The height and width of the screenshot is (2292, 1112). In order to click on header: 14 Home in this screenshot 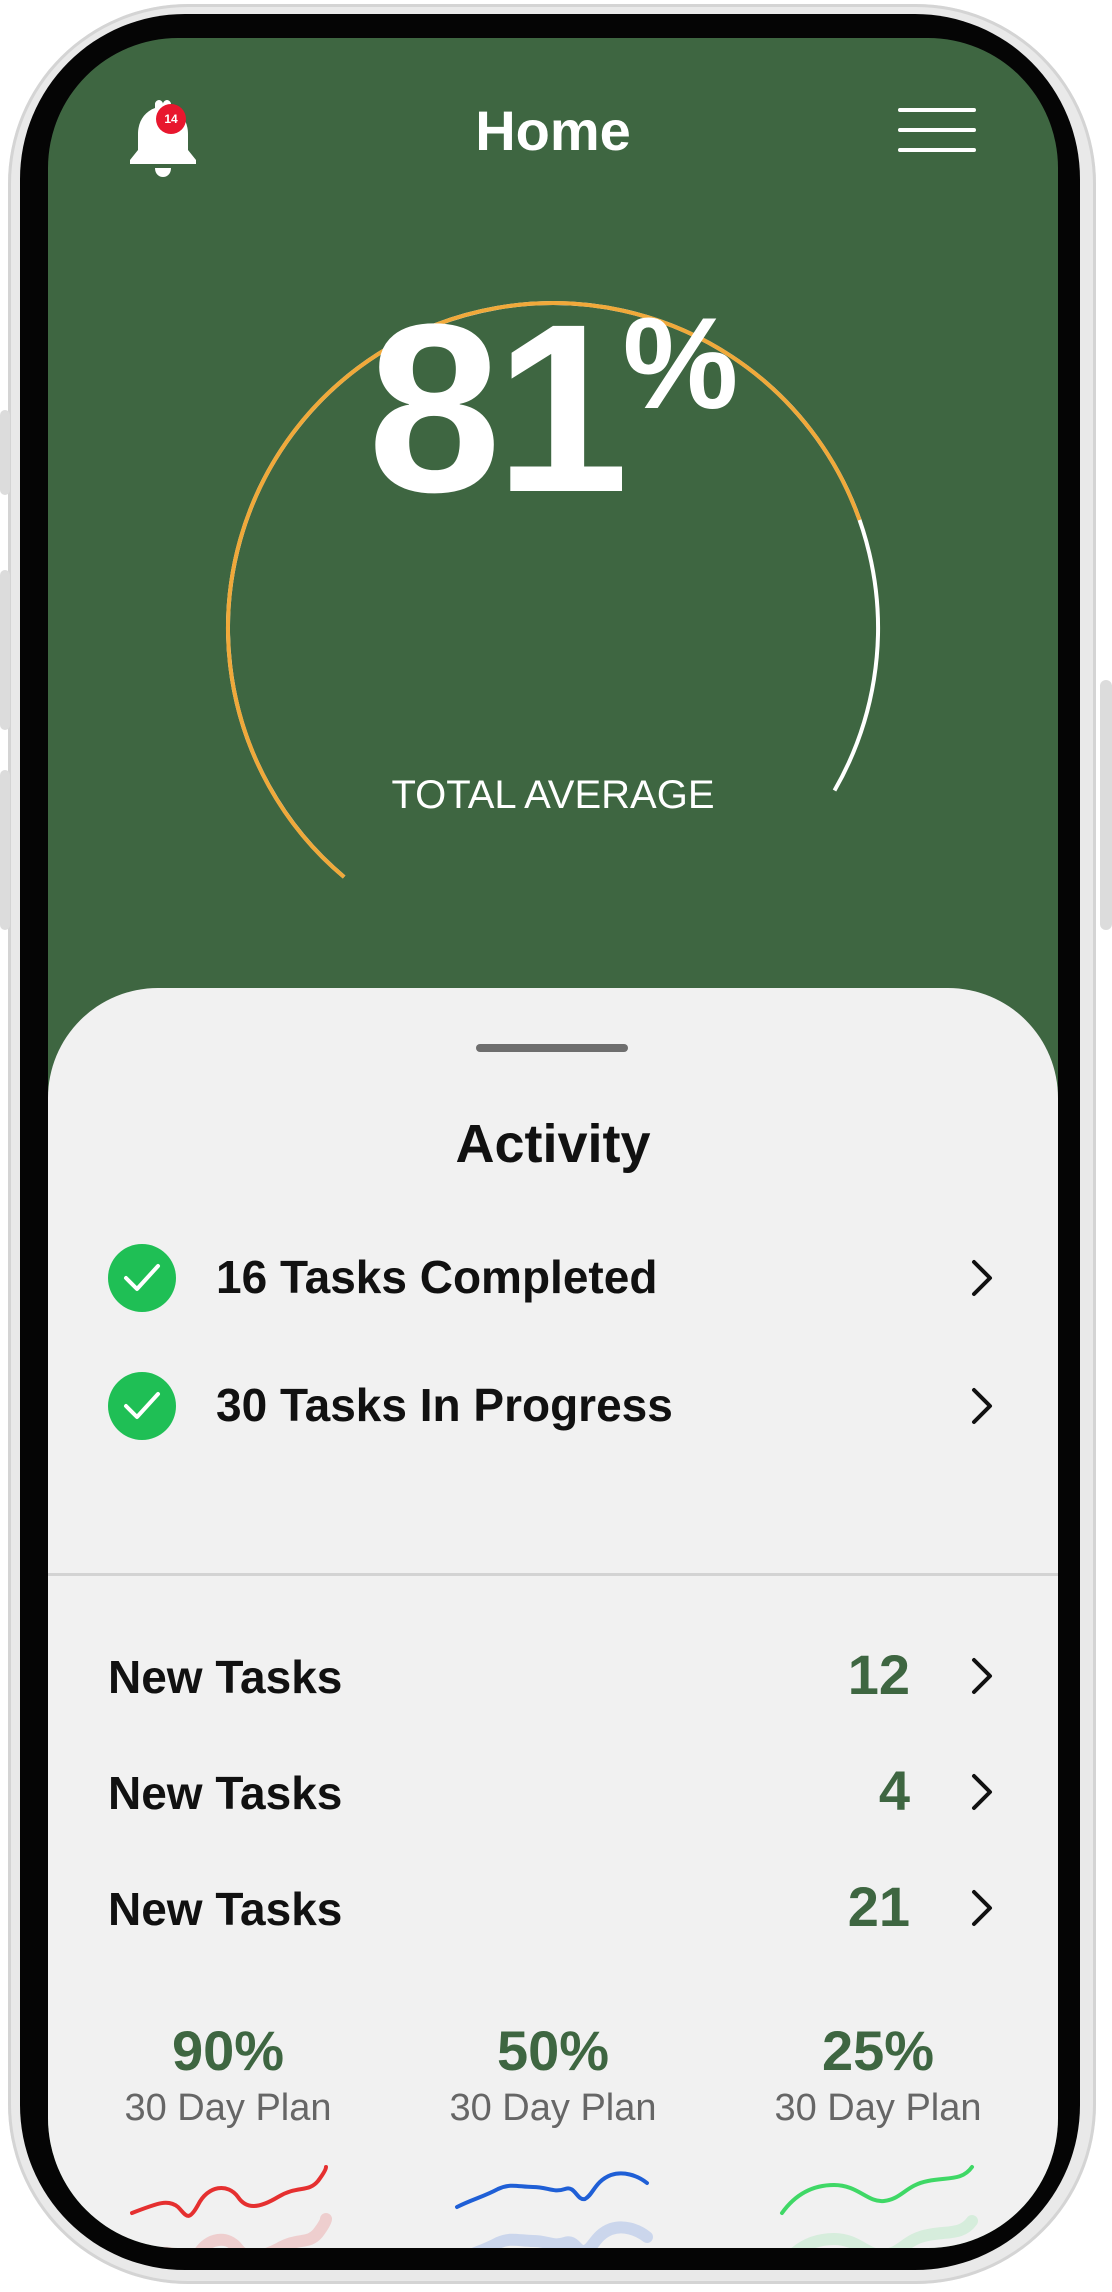, I will do `click(553, 128)`.